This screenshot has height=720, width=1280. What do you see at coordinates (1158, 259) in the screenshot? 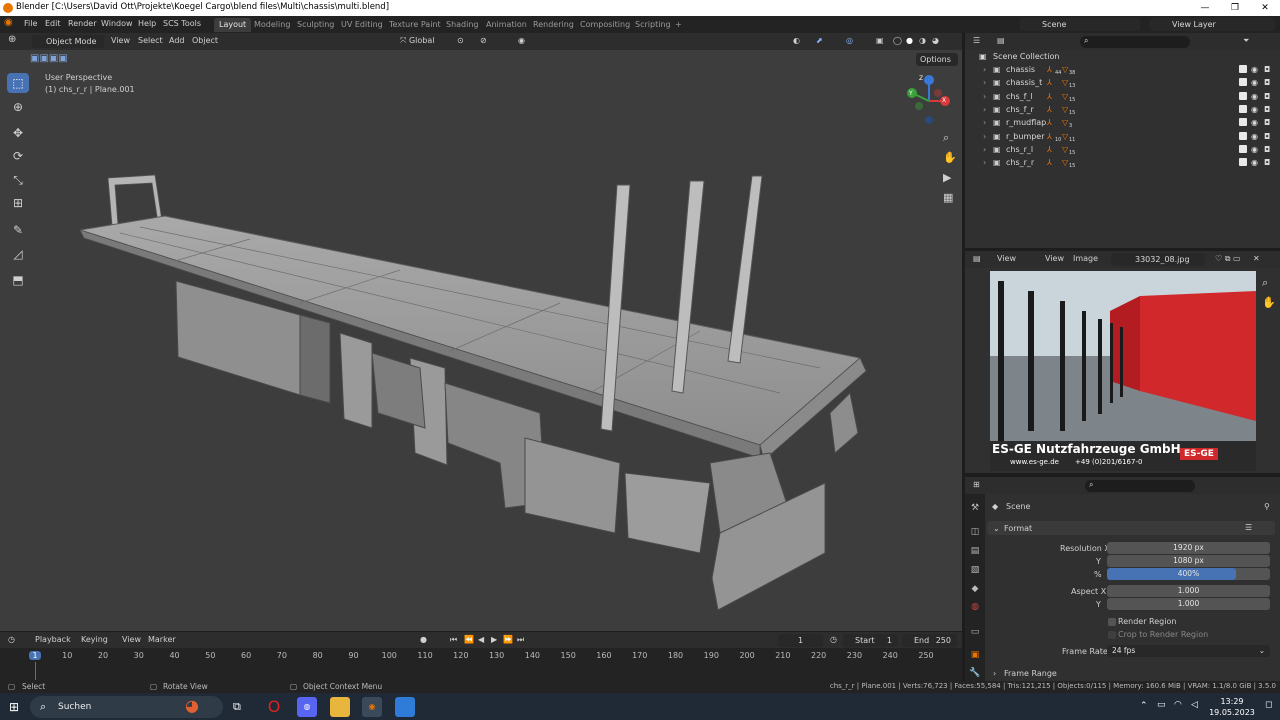
I see `image-selector: 33032_08.jpg` at bounding box center [1158, 259].